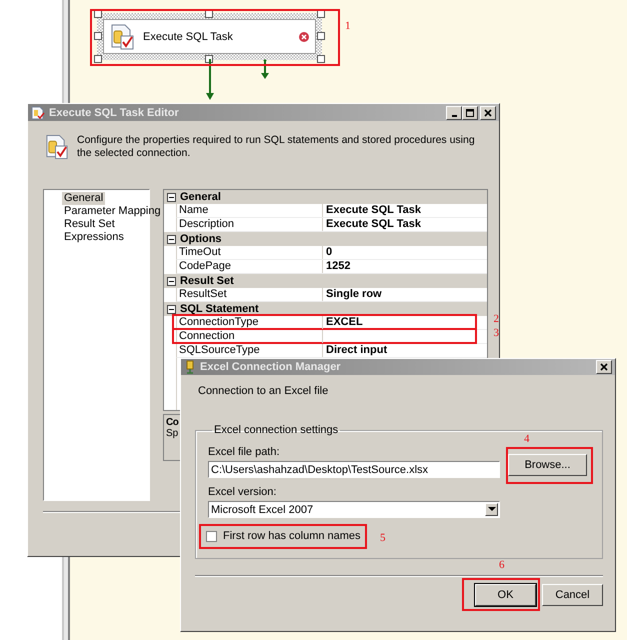 This screenshot has width=627, height=640. I want to click on property-name: Name, so click(250, 210).